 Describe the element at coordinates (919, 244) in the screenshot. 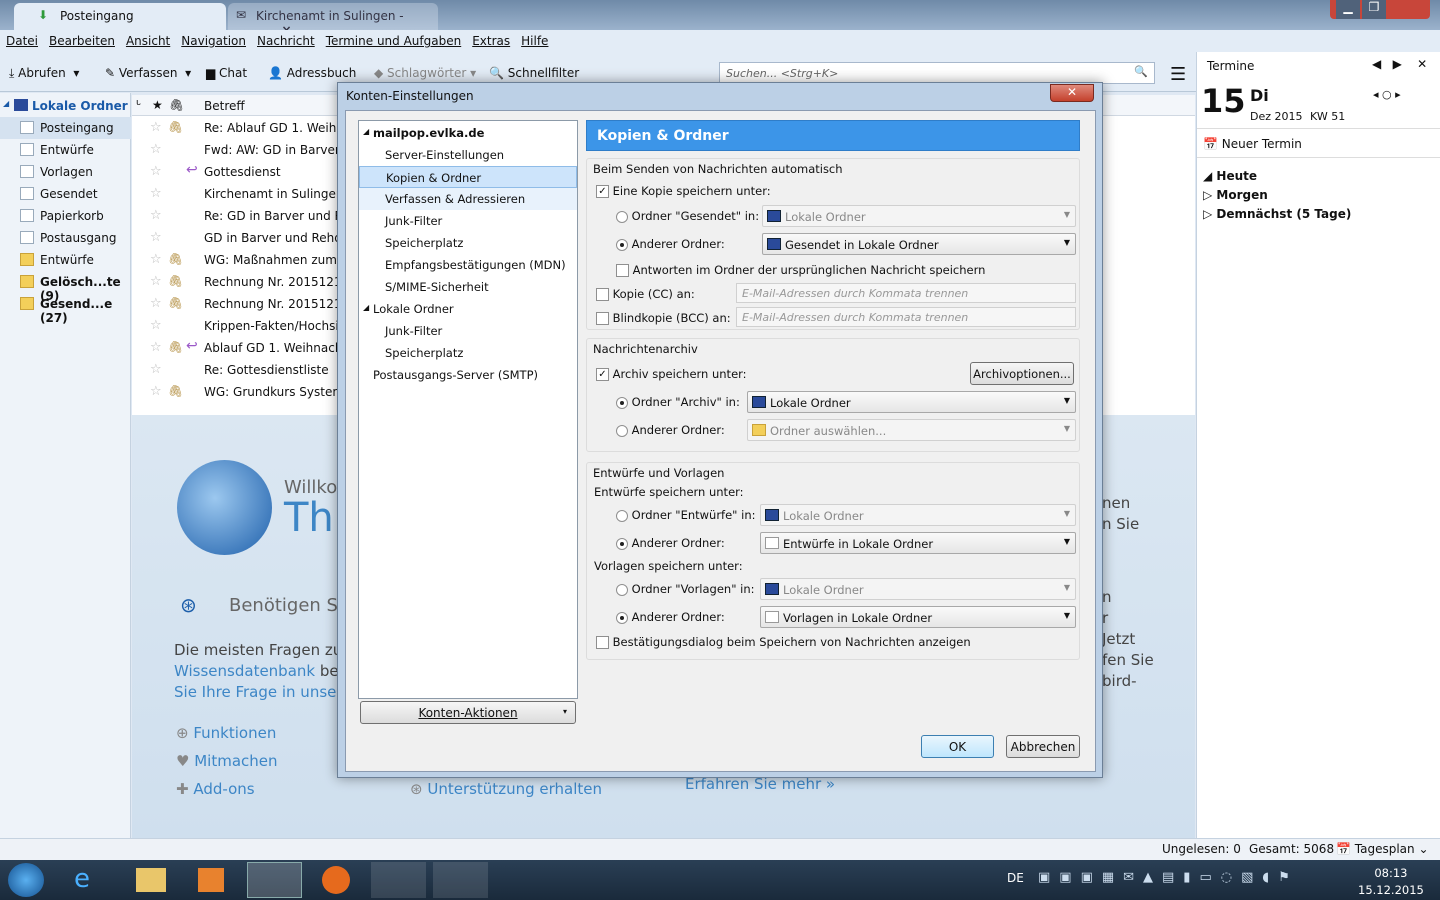

I see `sent-other-select: Gesendet in Lokale Ordner ▼` at that location.